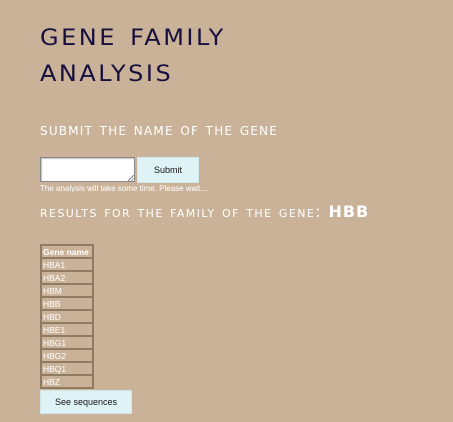 The image size is (453, 422). I want to click on gene-cell: HBG1, so click(67, 342).